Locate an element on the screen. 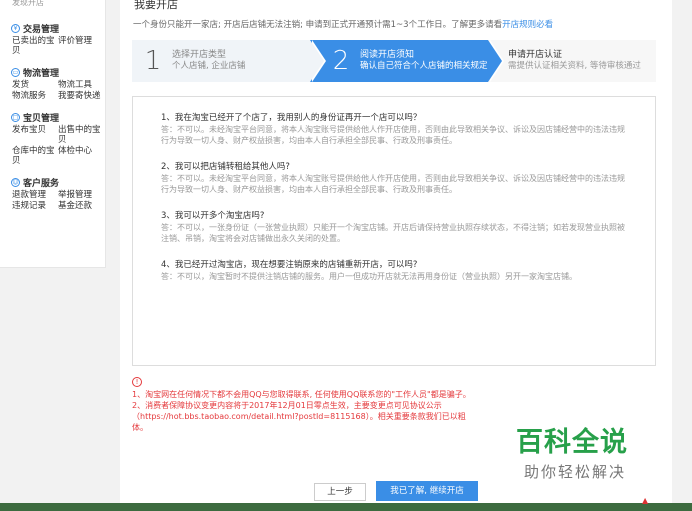 This screenshot has width=692, height=511. sidebar-section-goods: □ 宝贝管理 发布宝贝 出售中的宝贝 仓库中的宝贝 体检中心 is located at coordinates (57, 138).